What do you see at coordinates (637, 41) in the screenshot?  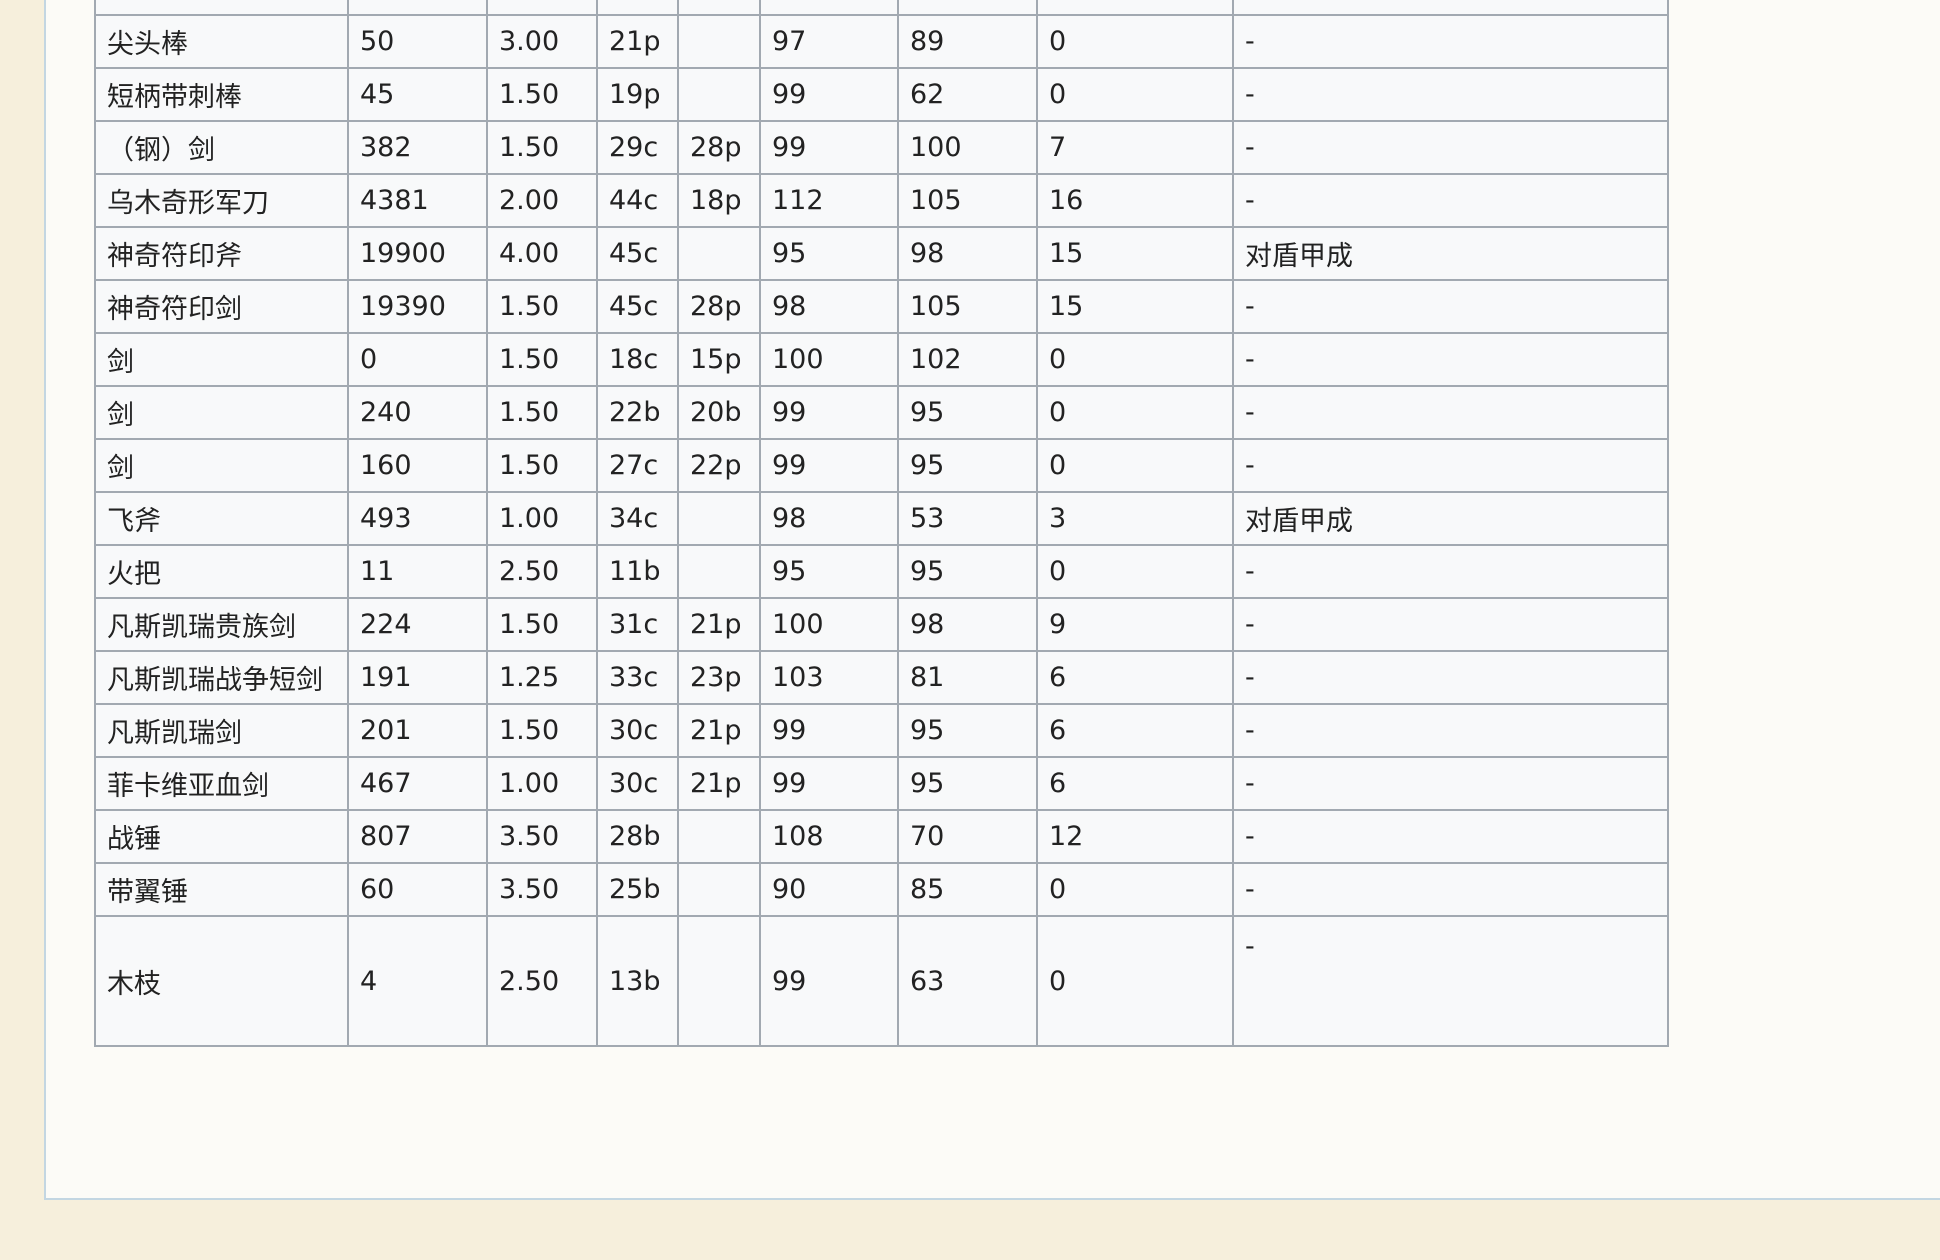 I see `table-cell-dmg1: 21p` at bounding box center [637, 41].